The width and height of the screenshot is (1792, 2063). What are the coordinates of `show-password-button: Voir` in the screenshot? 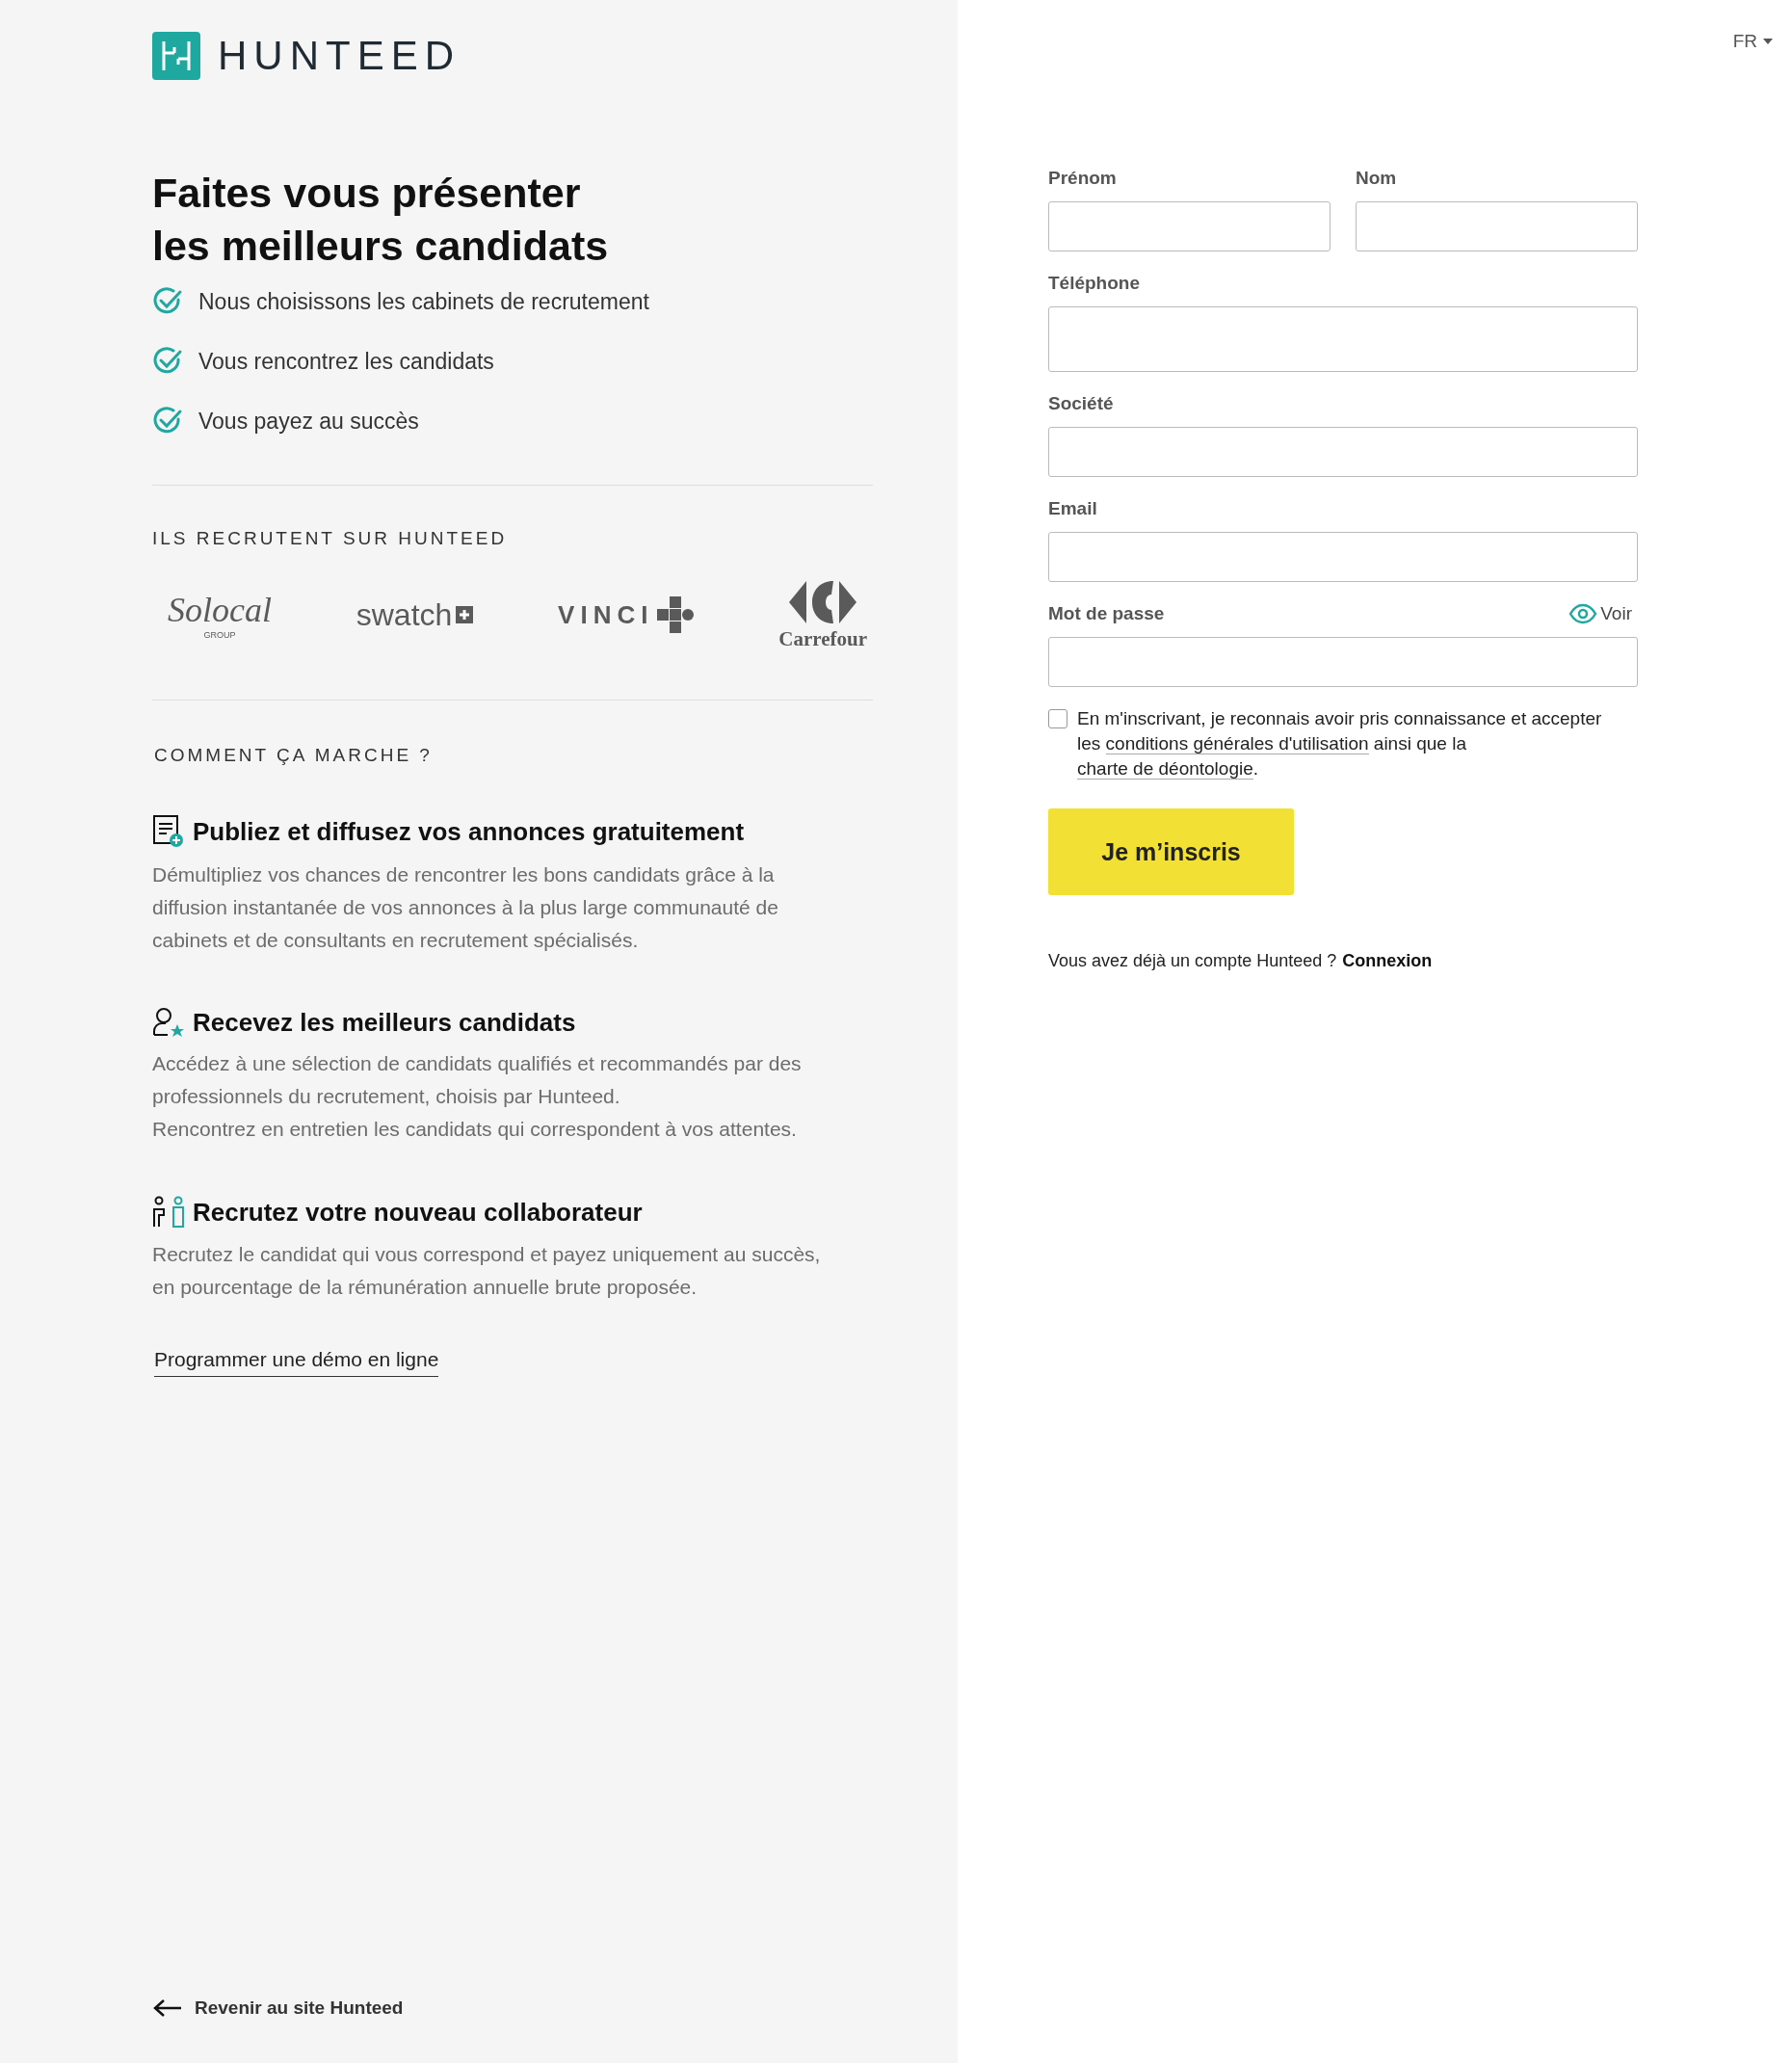 It's located at (1600, 613).